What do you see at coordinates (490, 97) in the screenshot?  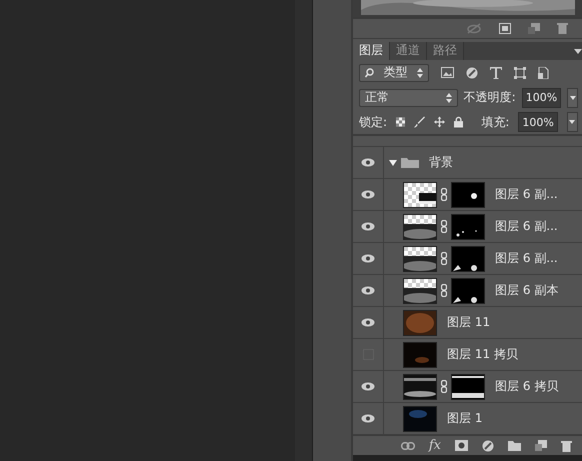 I see `opacity-label: 不透明度:` at bounding box center [490, 97].